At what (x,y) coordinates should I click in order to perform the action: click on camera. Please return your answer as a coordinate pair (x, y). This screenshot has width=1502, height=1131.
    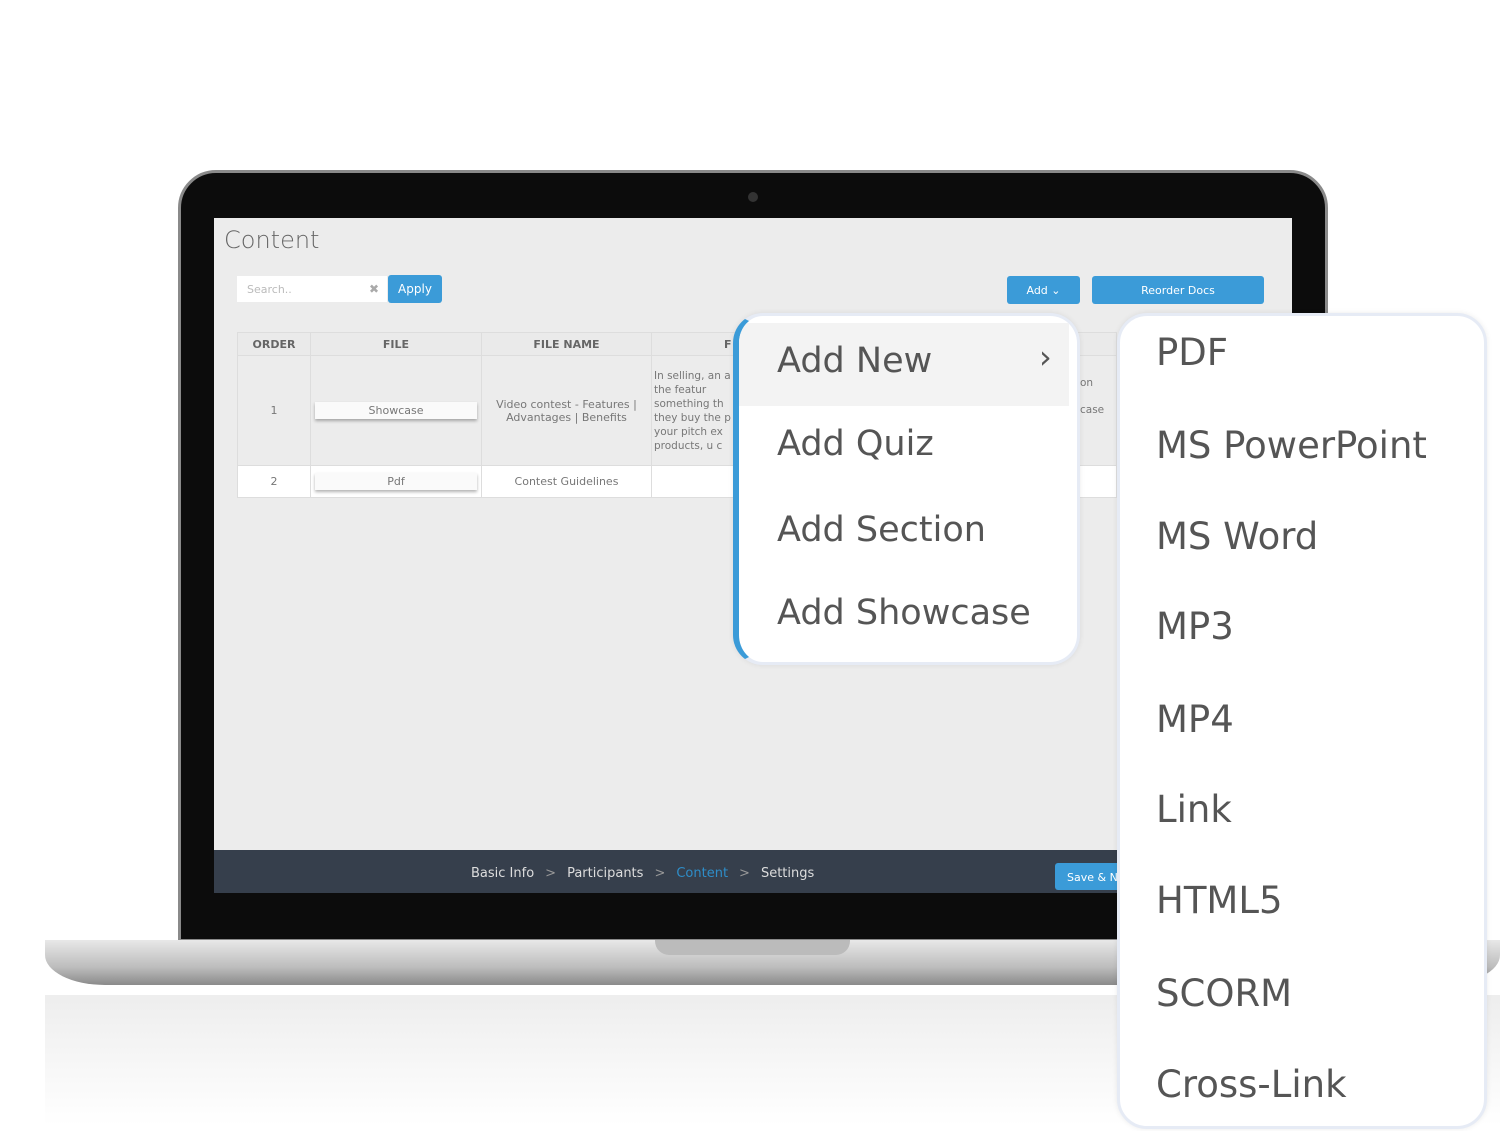
    Looking at the image, I should click on (753, 197).